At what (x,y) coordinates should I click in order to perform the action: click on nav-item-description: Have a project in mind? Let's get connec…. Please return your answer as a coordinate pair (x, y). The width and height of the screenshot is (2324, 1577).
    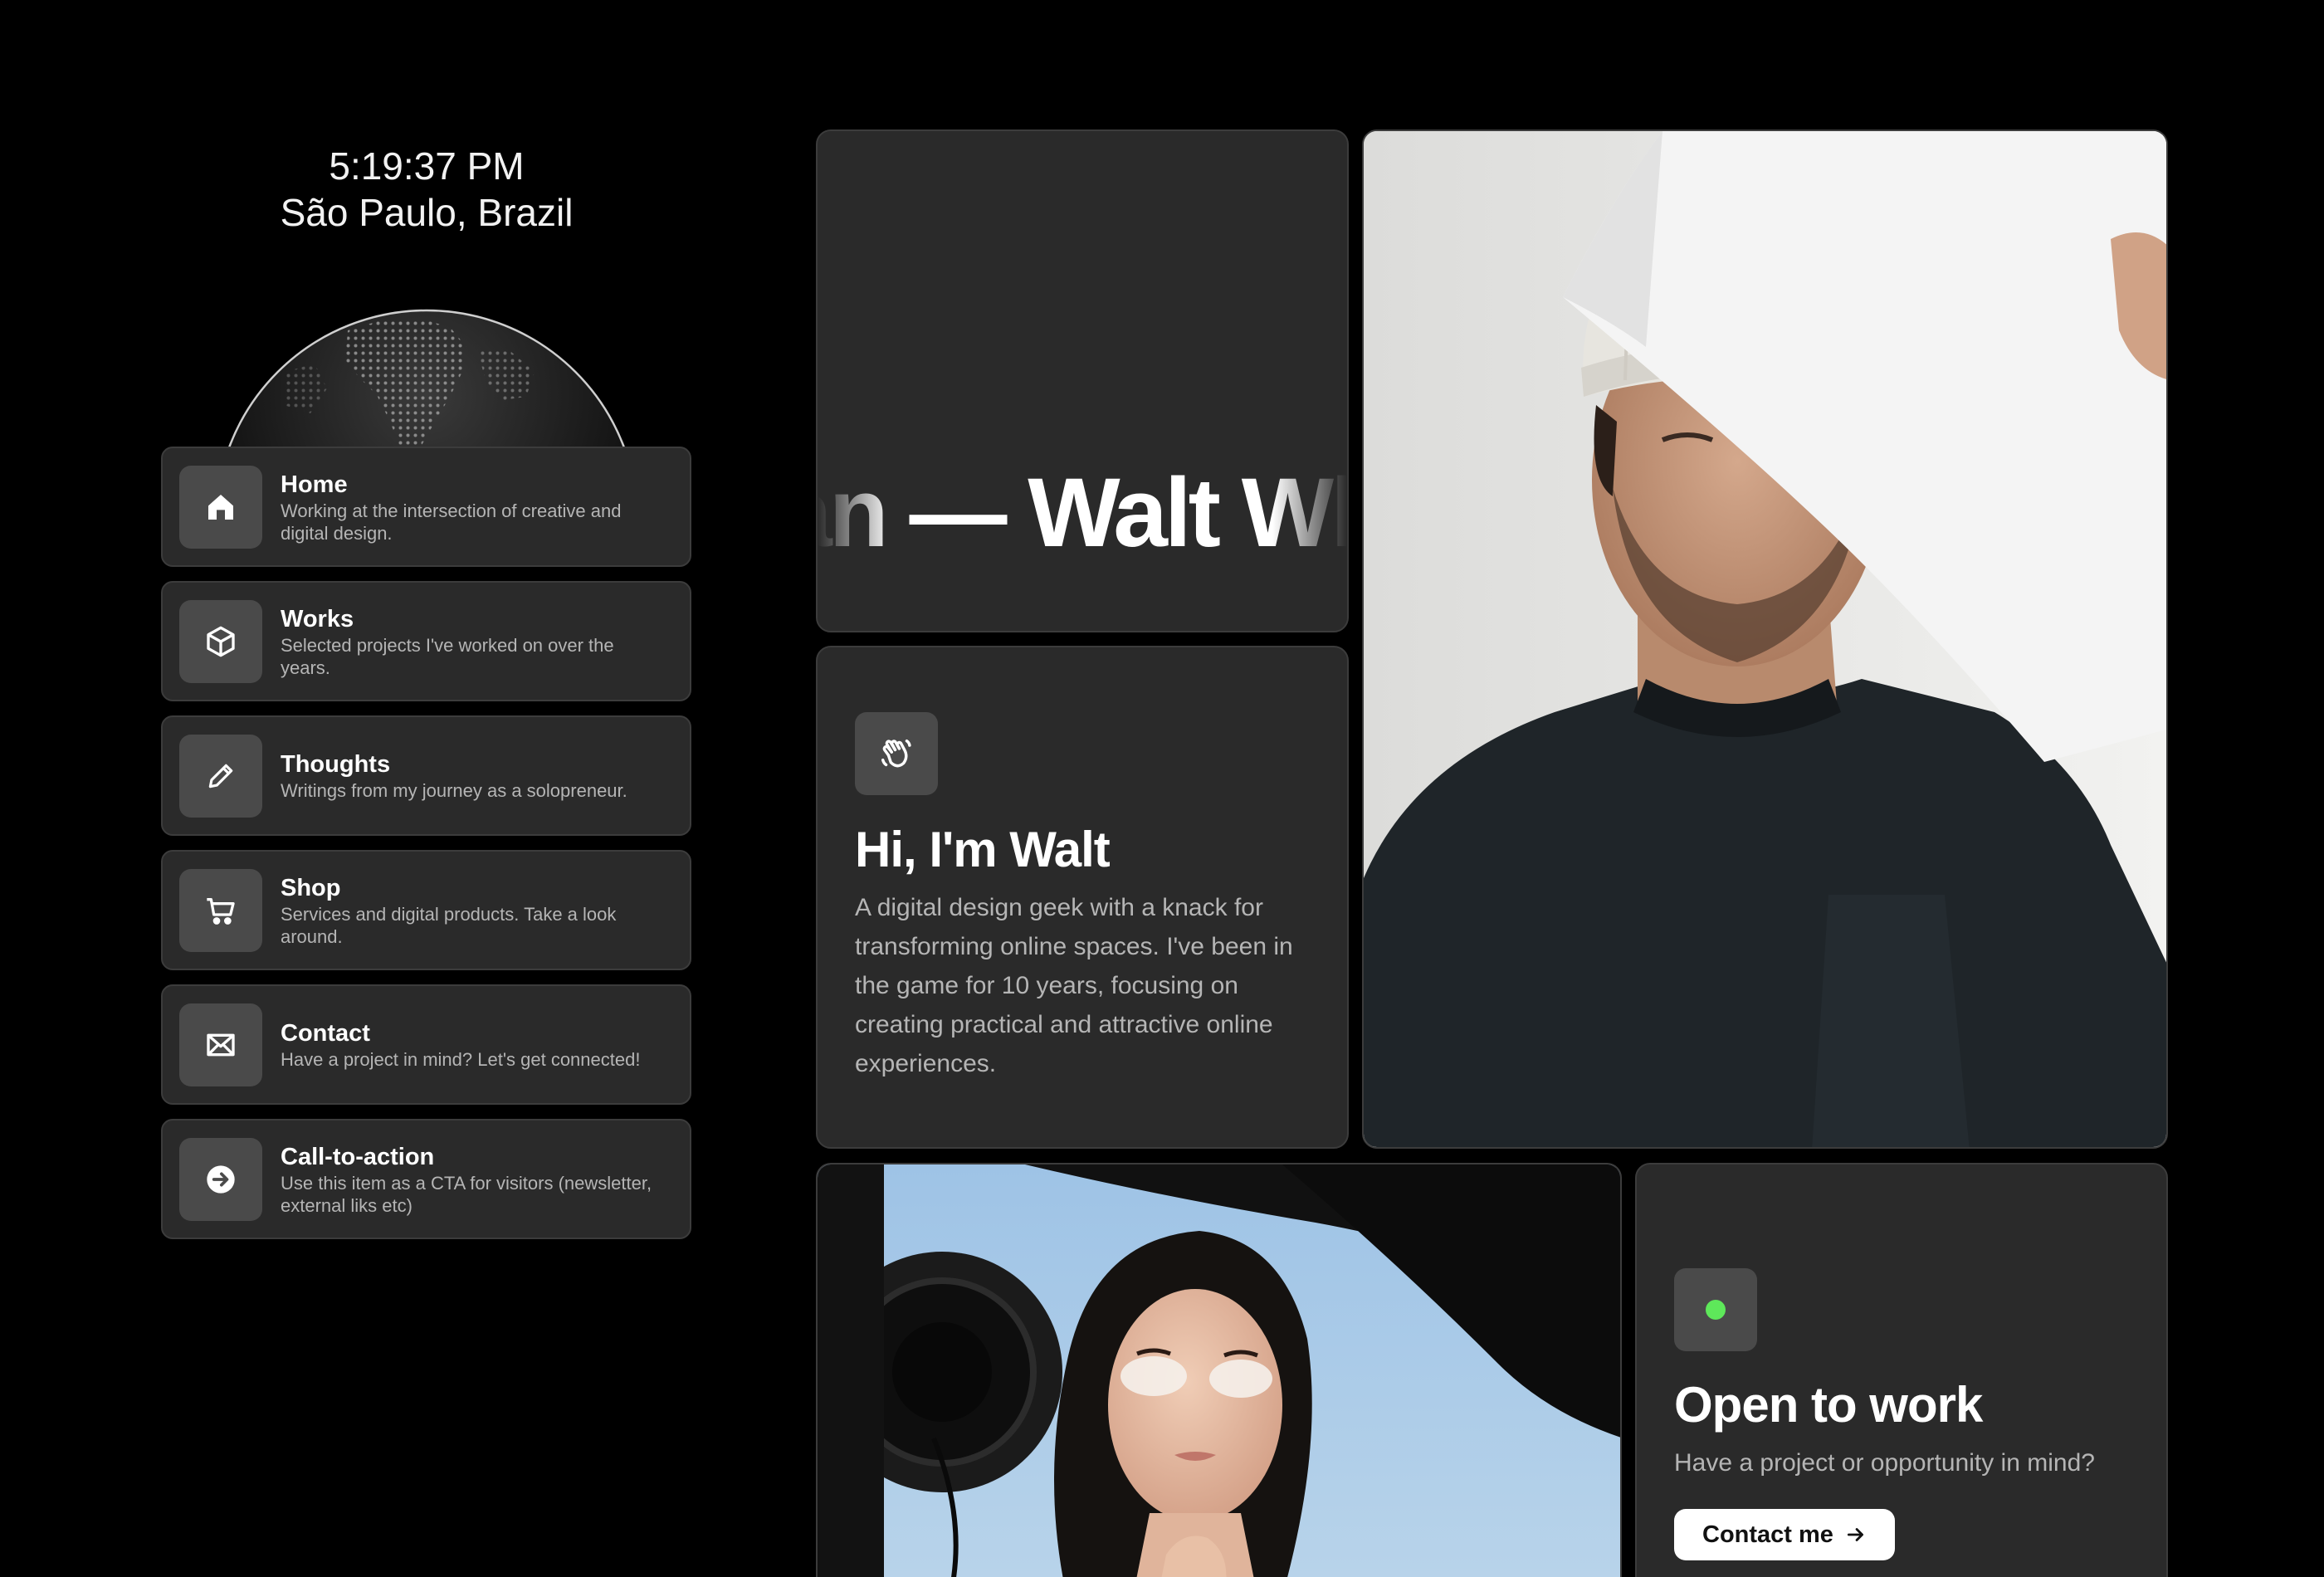
    Looking at the image, I should click on (461, 1059).